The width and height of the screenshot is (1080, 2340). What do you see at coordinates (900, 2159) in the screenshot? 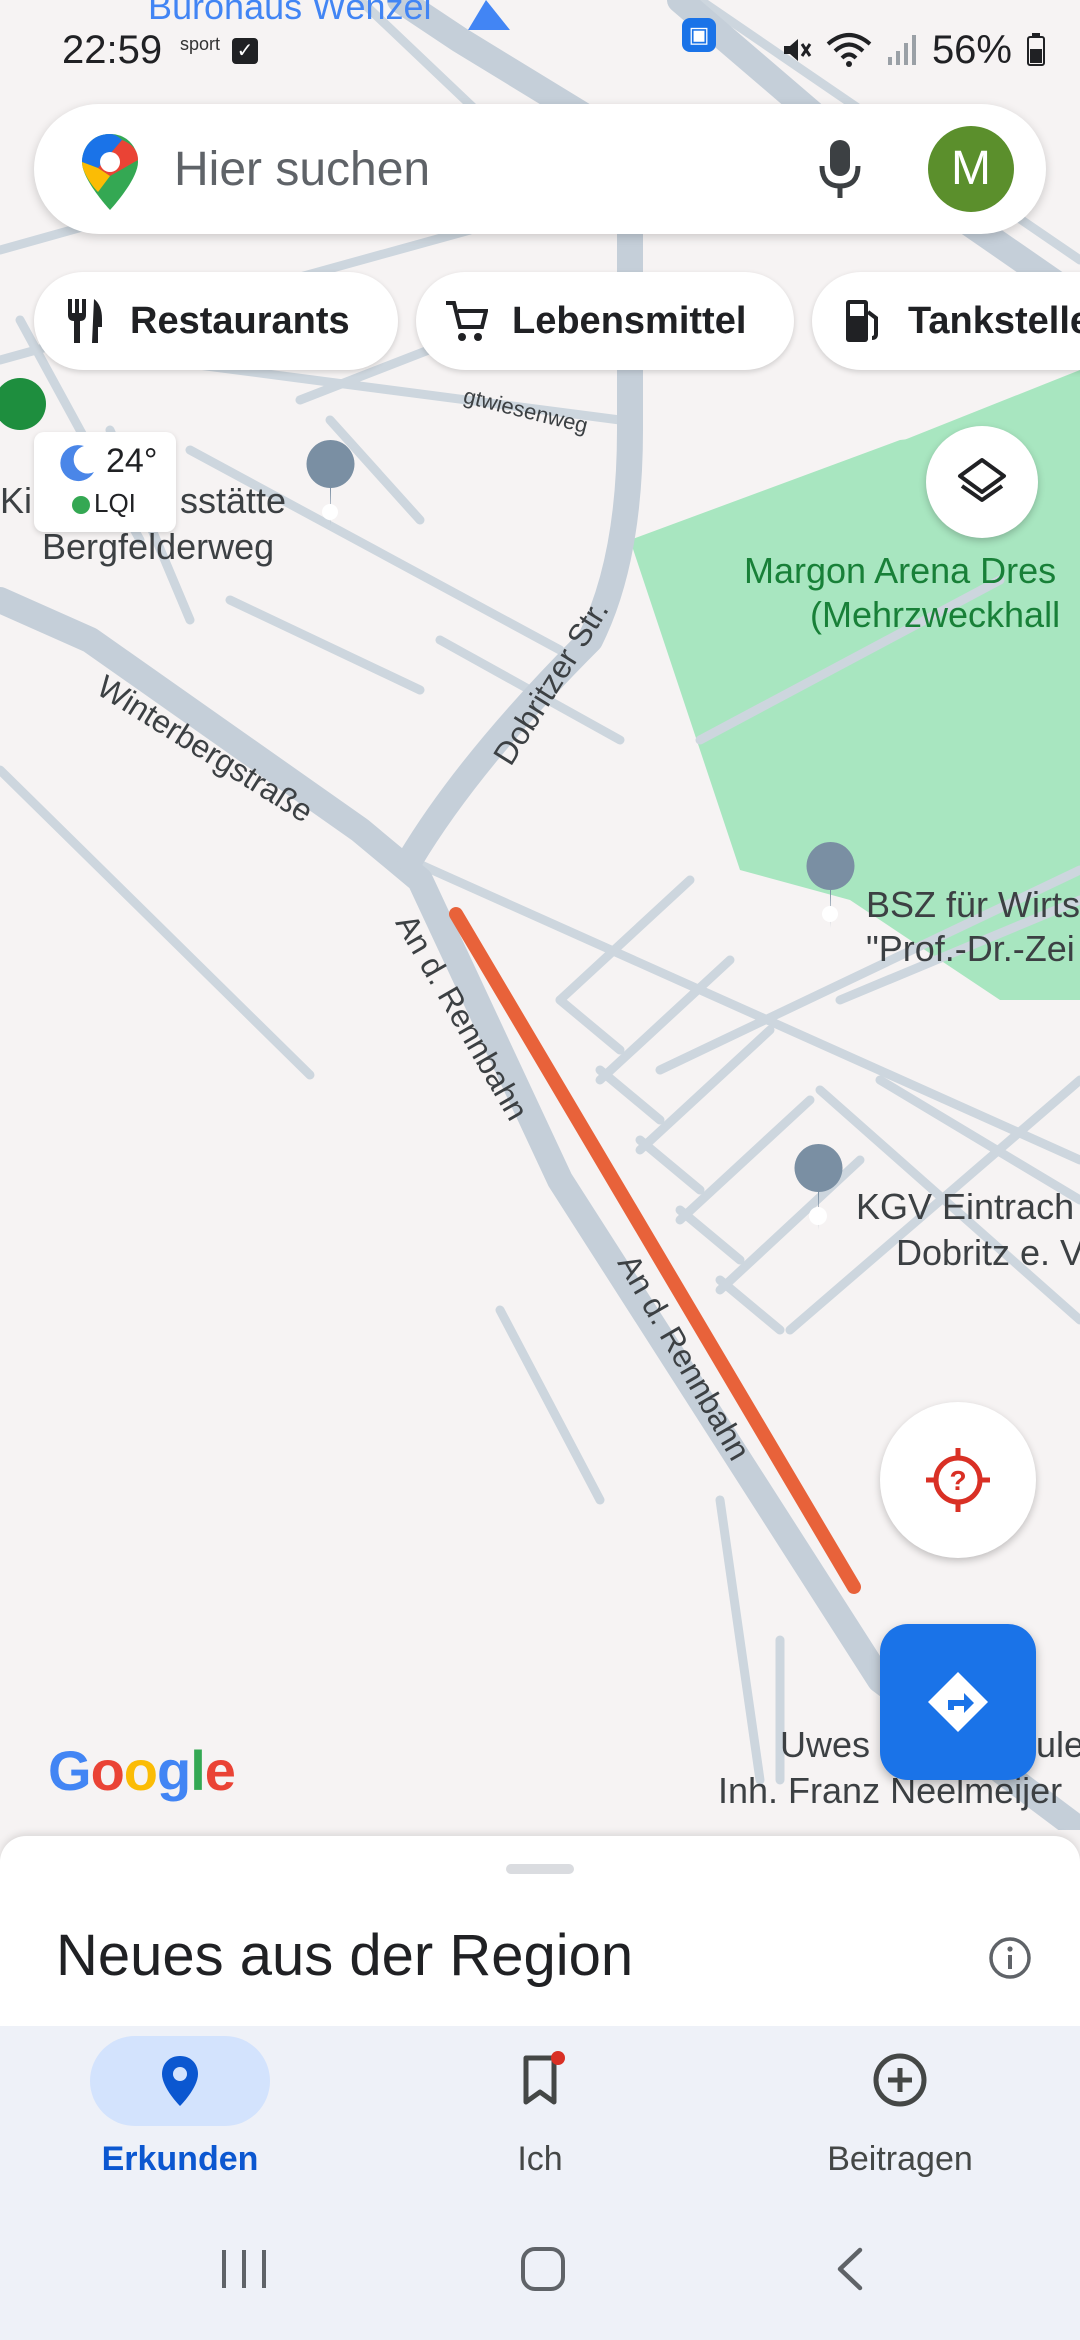
I see `nav-label: Beitragen` at bounding box center [900, 2159].